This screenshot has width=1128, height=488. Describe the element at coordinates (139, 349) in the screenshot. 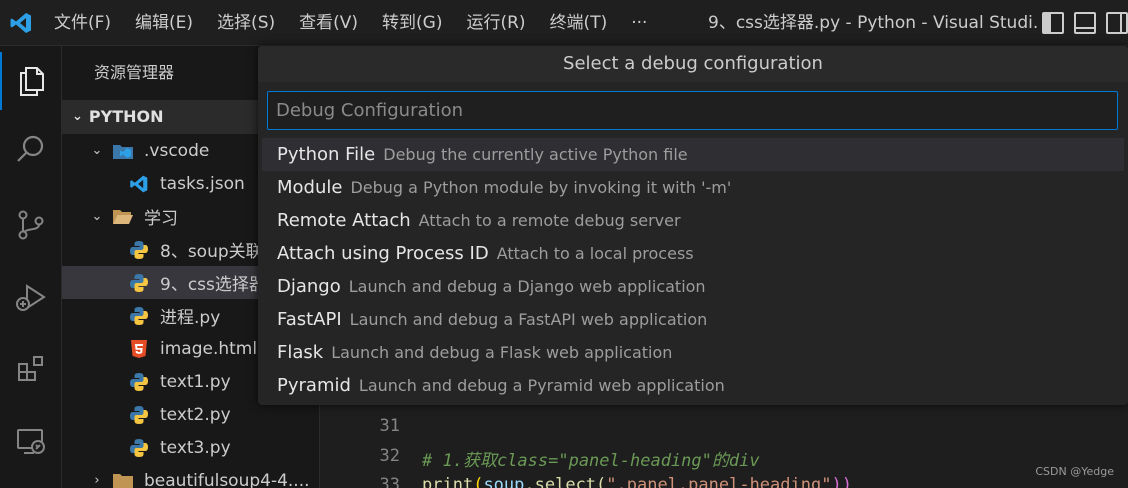

I see `html-file-icon` at that location.